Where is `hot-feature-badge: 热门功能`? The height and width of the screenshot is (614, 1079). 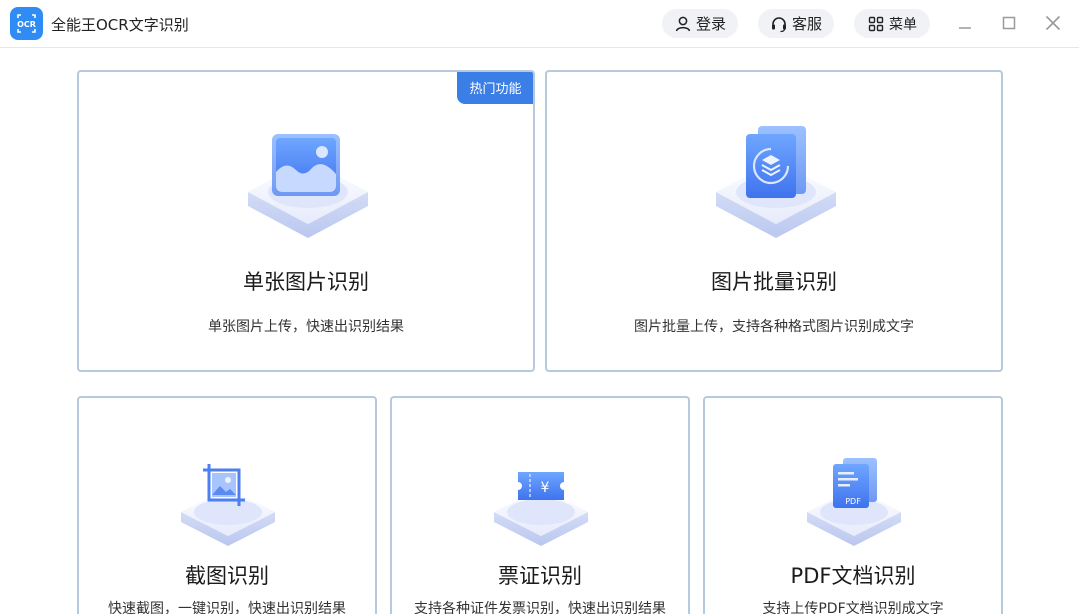 hot-feature-badge: 热门功能 is located at coordinates (495, 88).